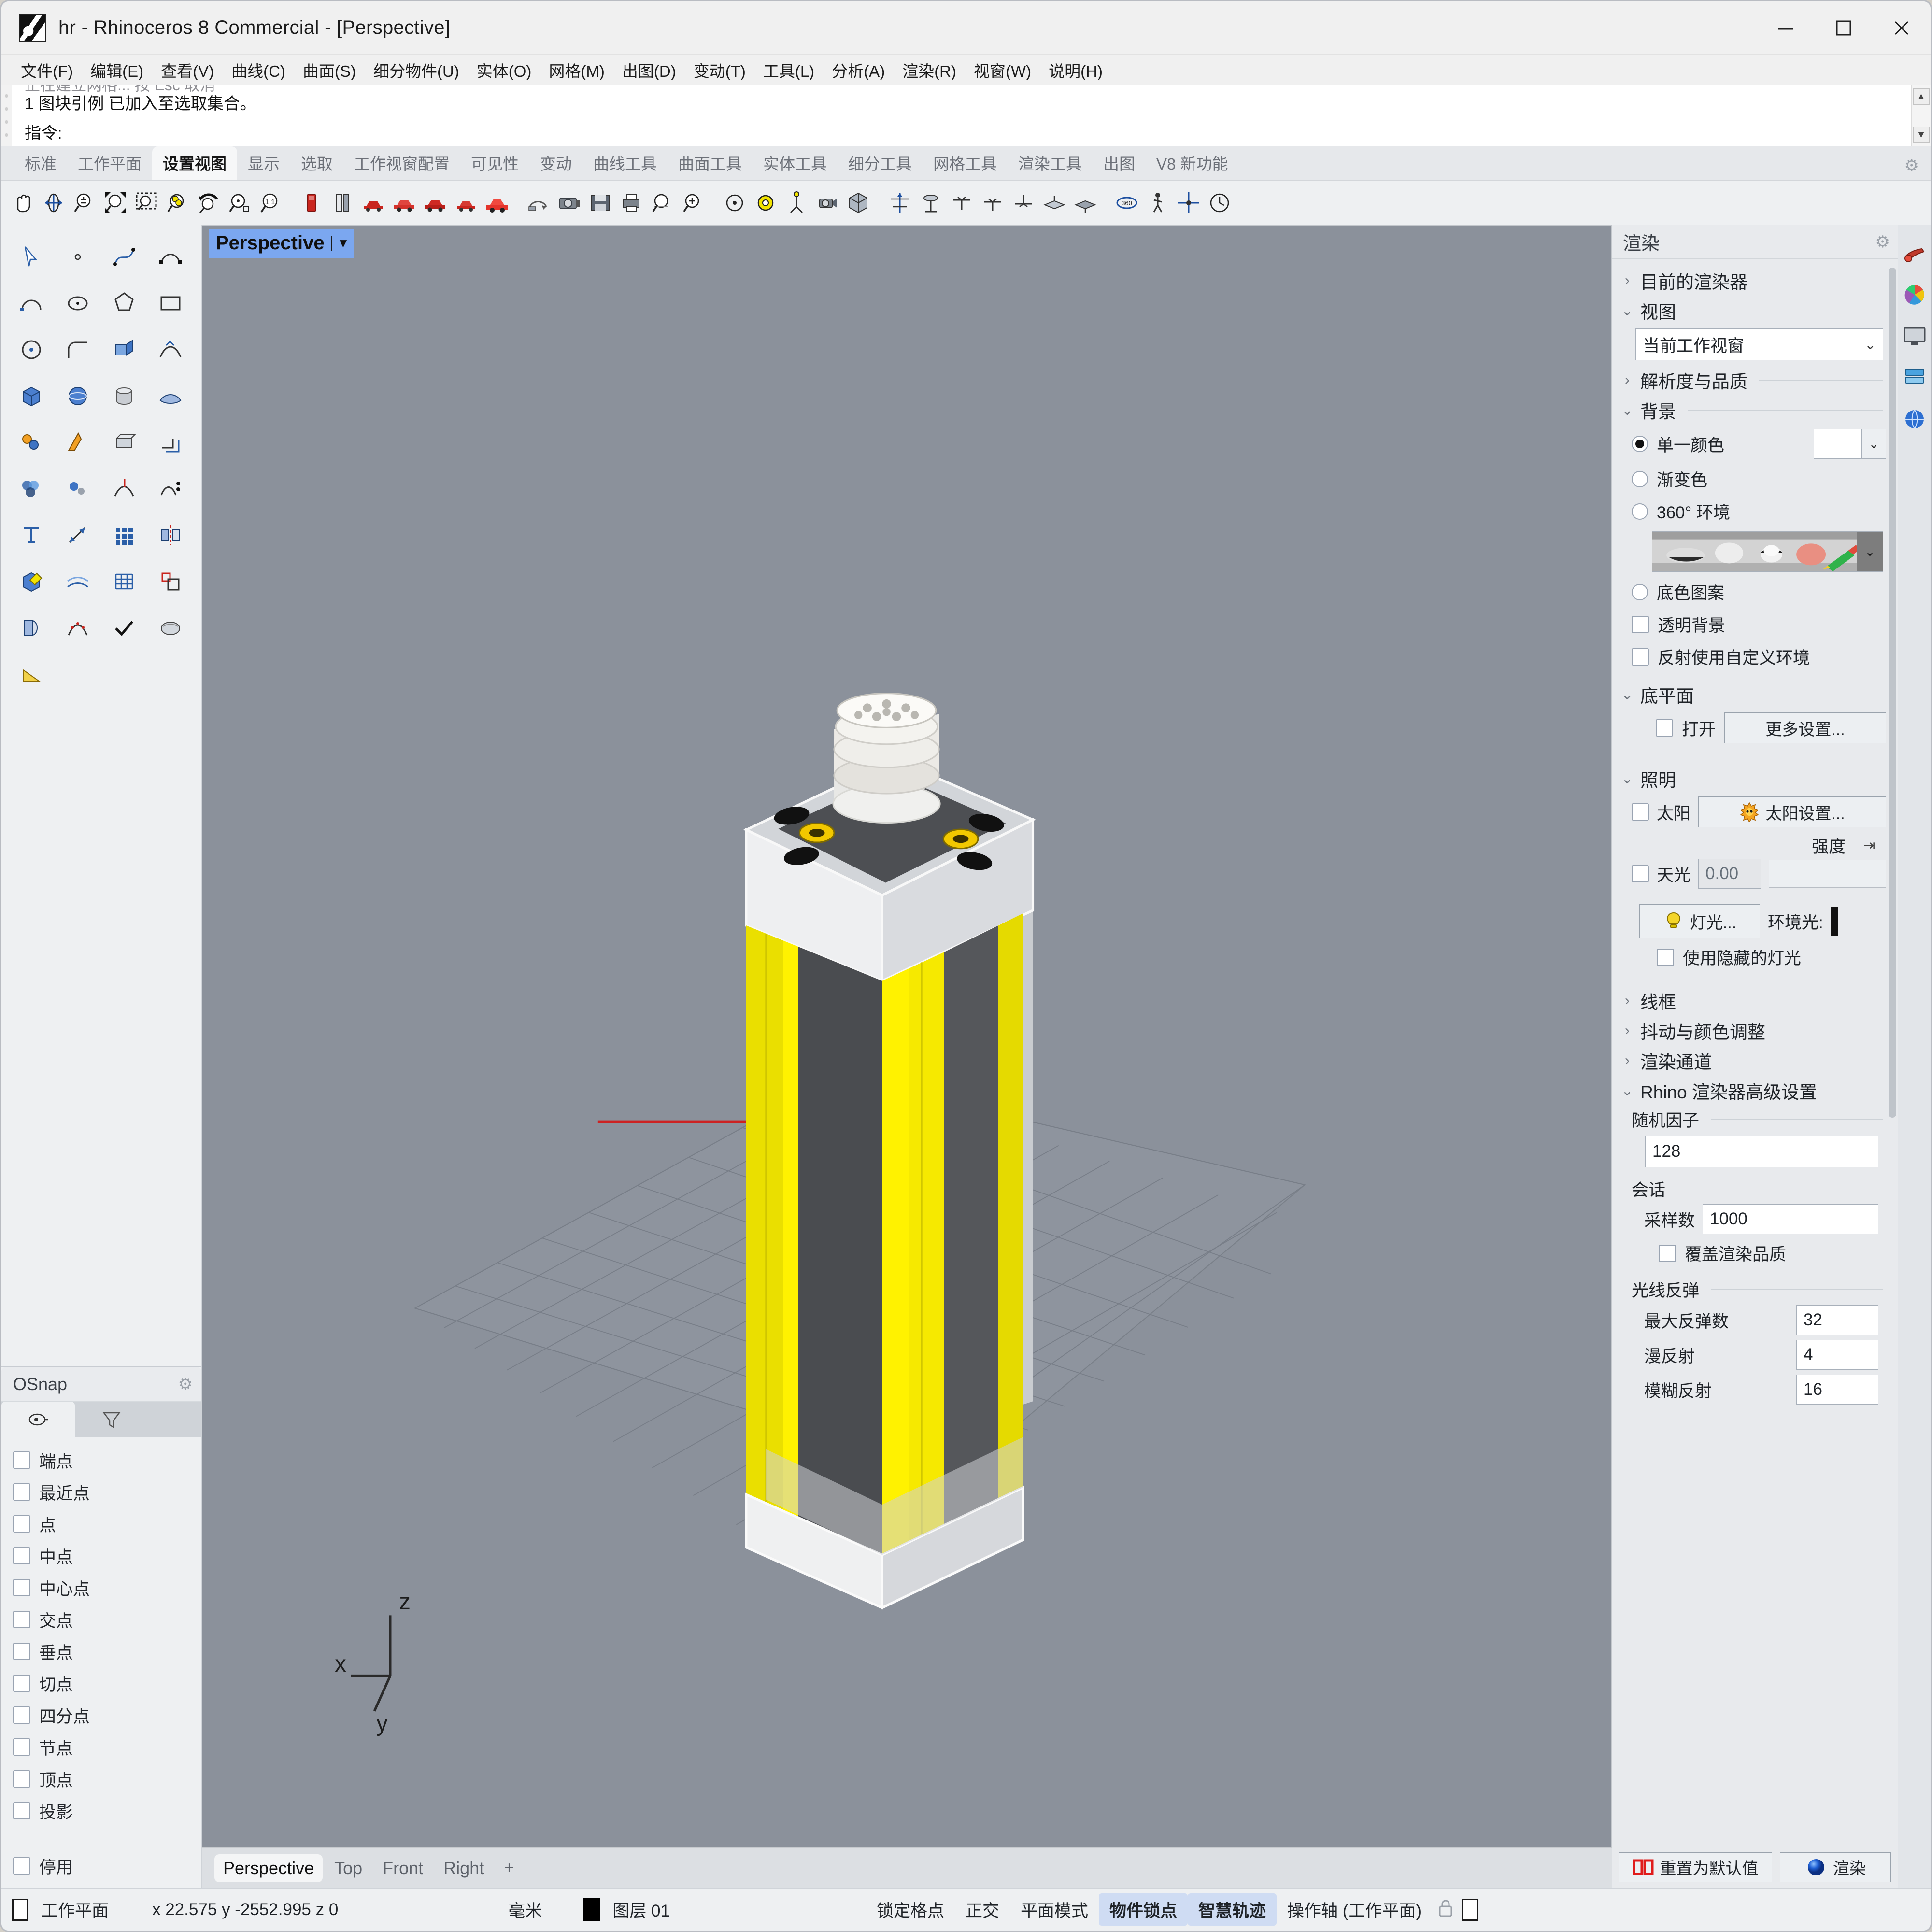  What do you see at coordinates (982, 1909) in the screenshot?
I see `toggle-ortho: 正交` at bounding box center [982, 1909].